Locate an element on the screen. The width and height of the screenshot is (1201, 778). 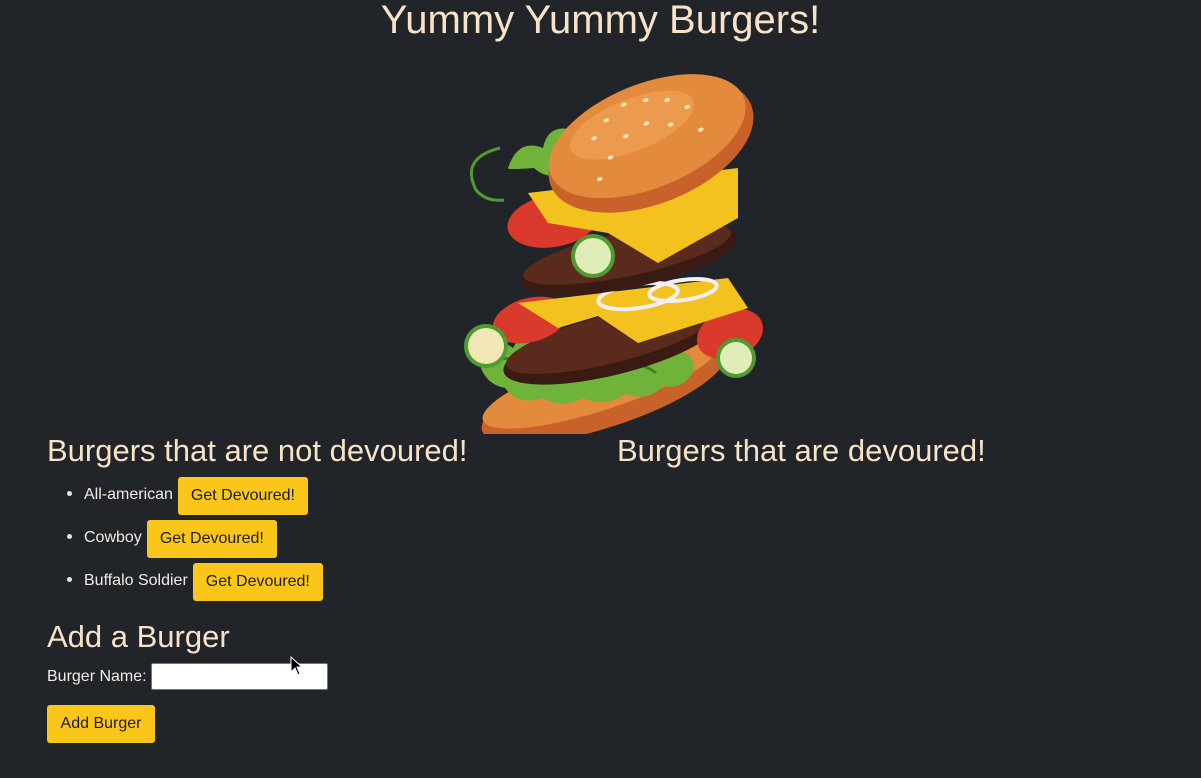
list-item: All-american Get Devoured! is located at coordinates (185, 496).